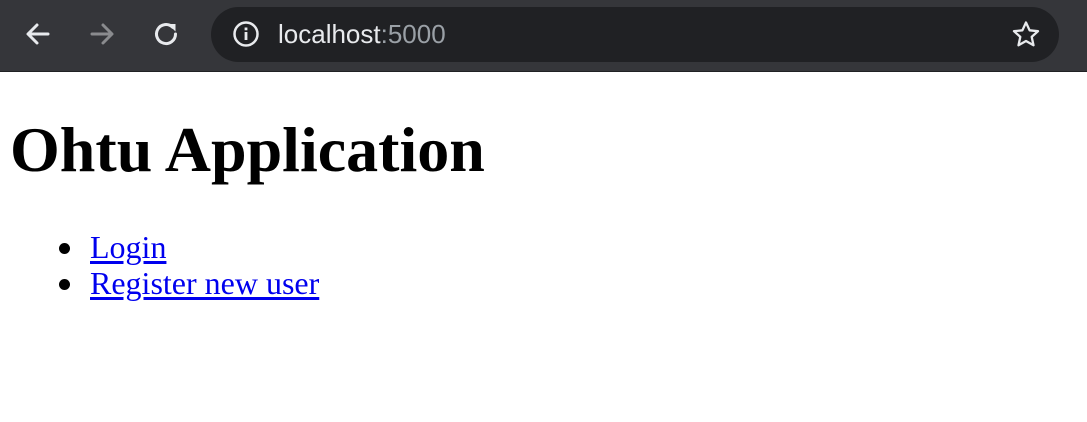  Describe the element at coordinates (184, 247) in the screenshot. I see `list-item-login: Login` at that location.